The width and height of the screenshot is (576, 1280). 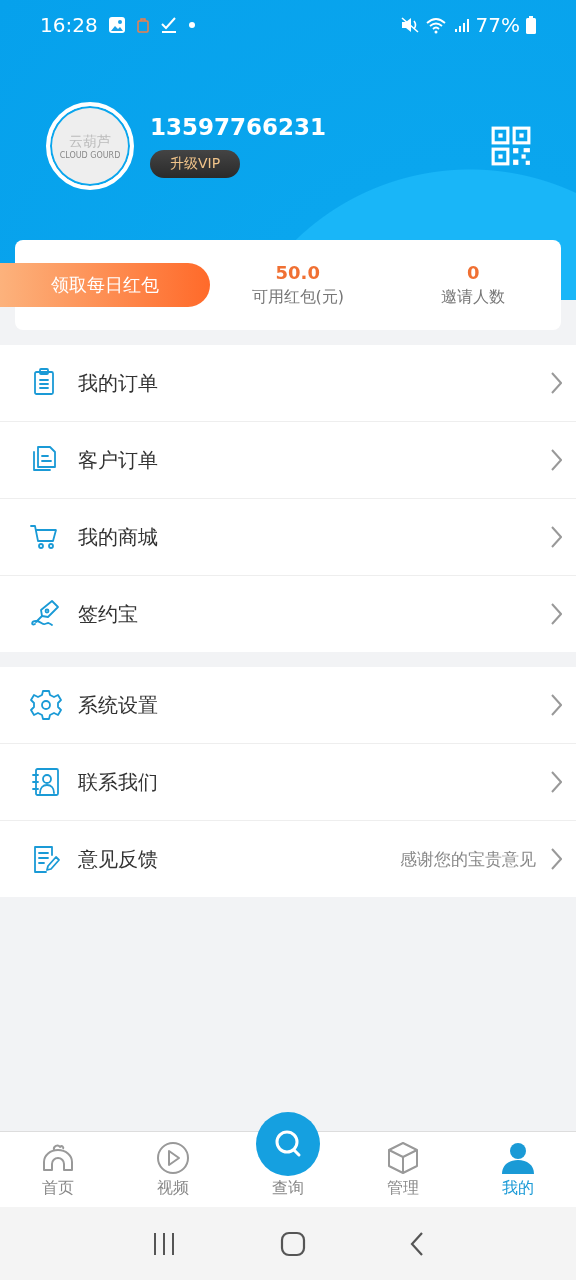 What do you see at coordinates (416, 1243) in the screenshot?
I see `back-icon` at bounding box center [416, 1243].